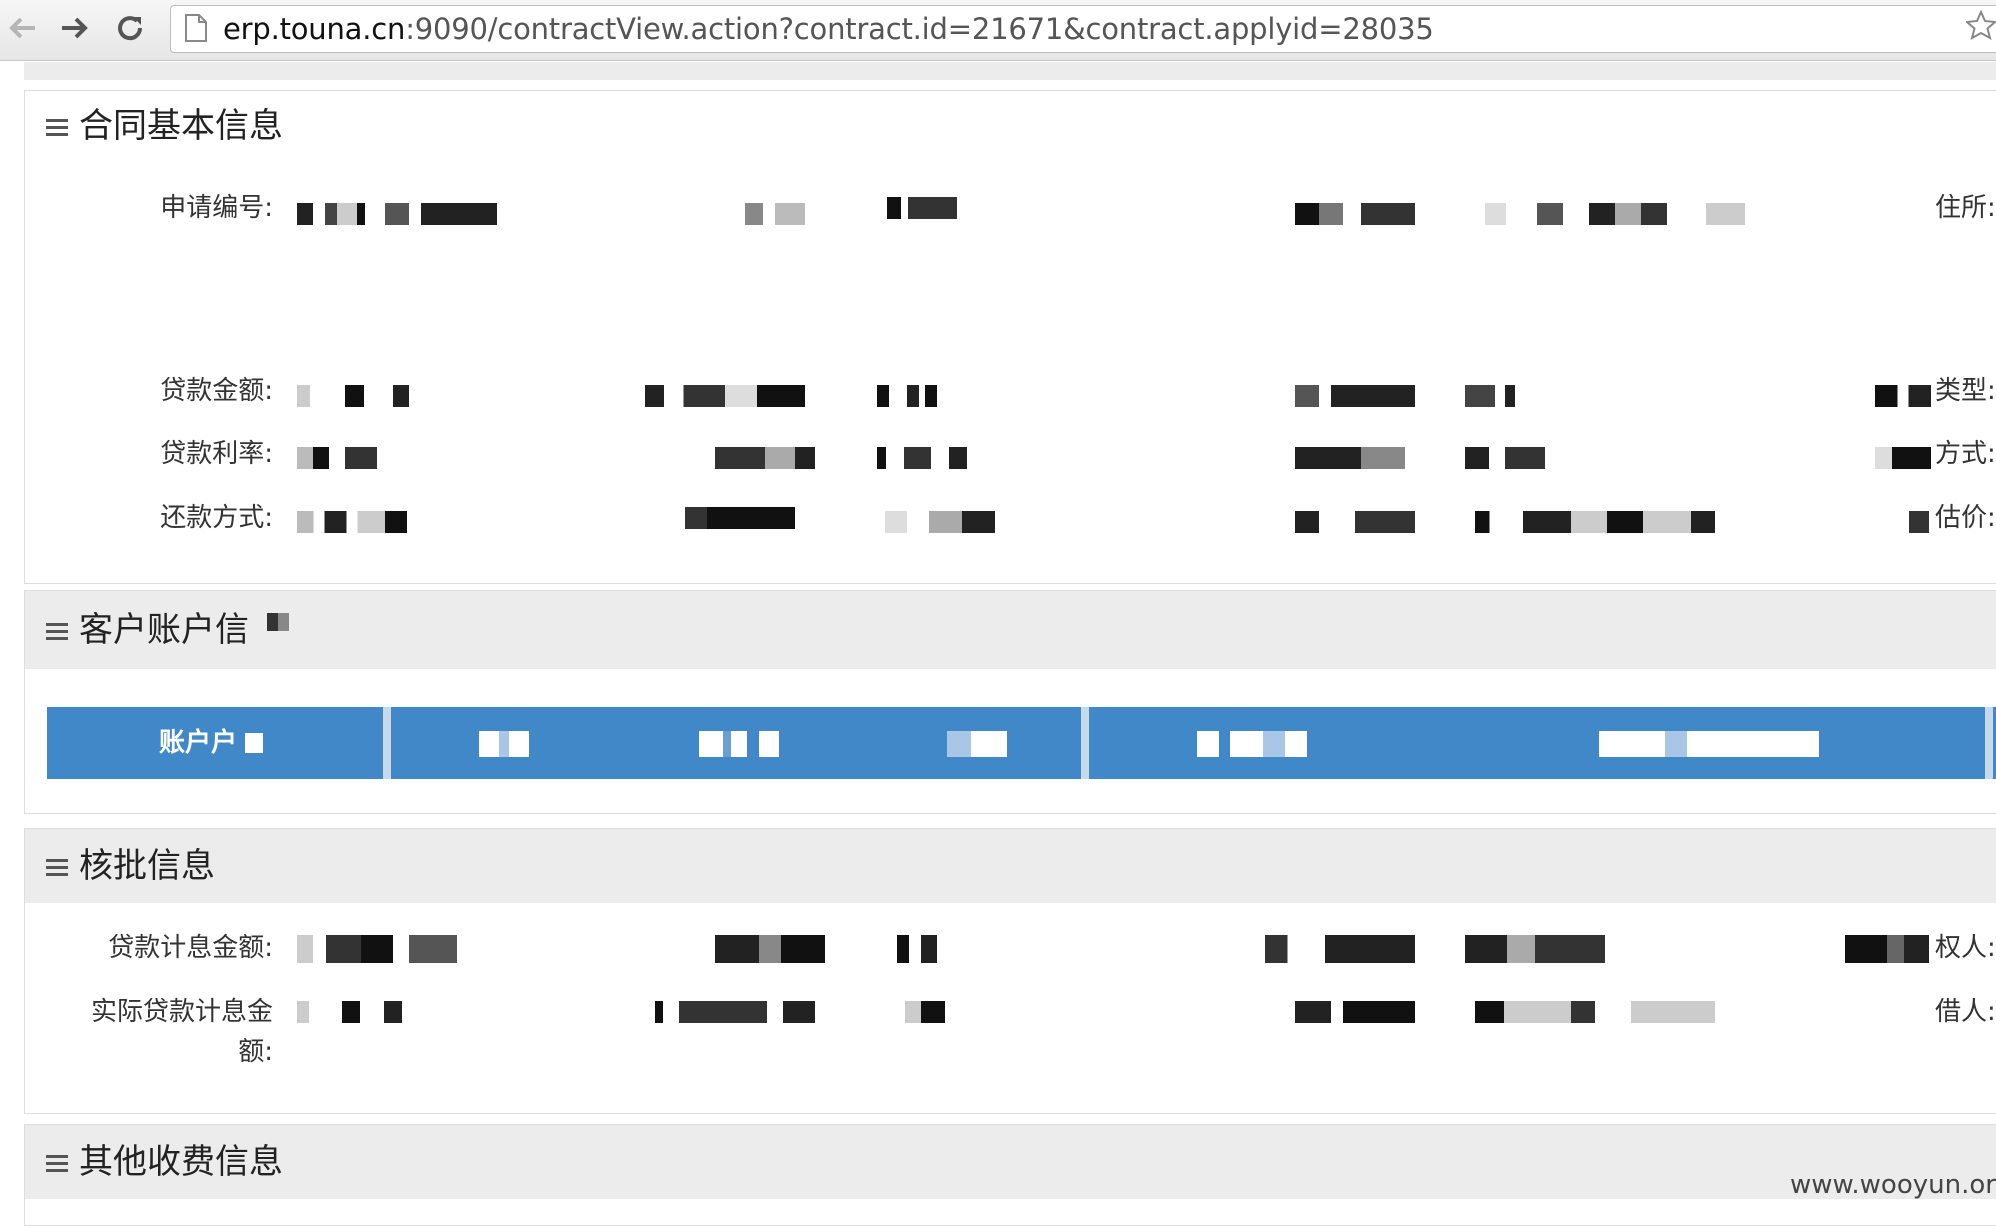 This screenshot has height=1226, width=1996. I want to click on panel-title: 客户账户信, so click(164, 630).